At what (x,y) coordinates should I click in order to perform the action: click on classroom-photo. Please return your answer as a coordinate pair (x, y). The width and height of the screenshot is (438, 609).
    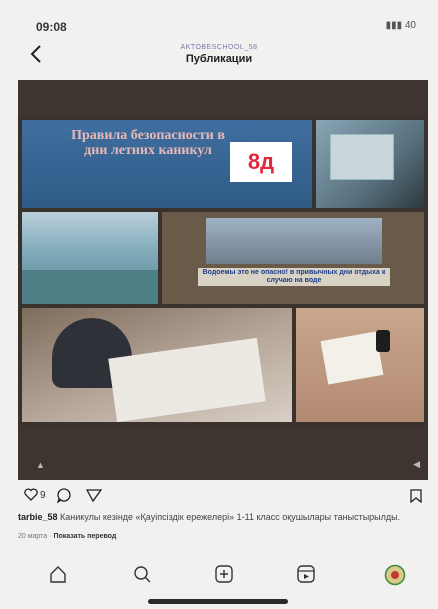
    Looking at the image, I should click on (370, 164).